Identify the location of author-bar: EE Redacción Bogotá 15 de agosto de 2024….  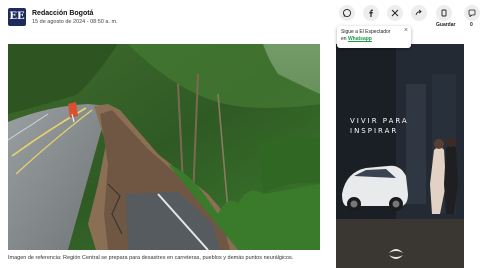
(63, 17).